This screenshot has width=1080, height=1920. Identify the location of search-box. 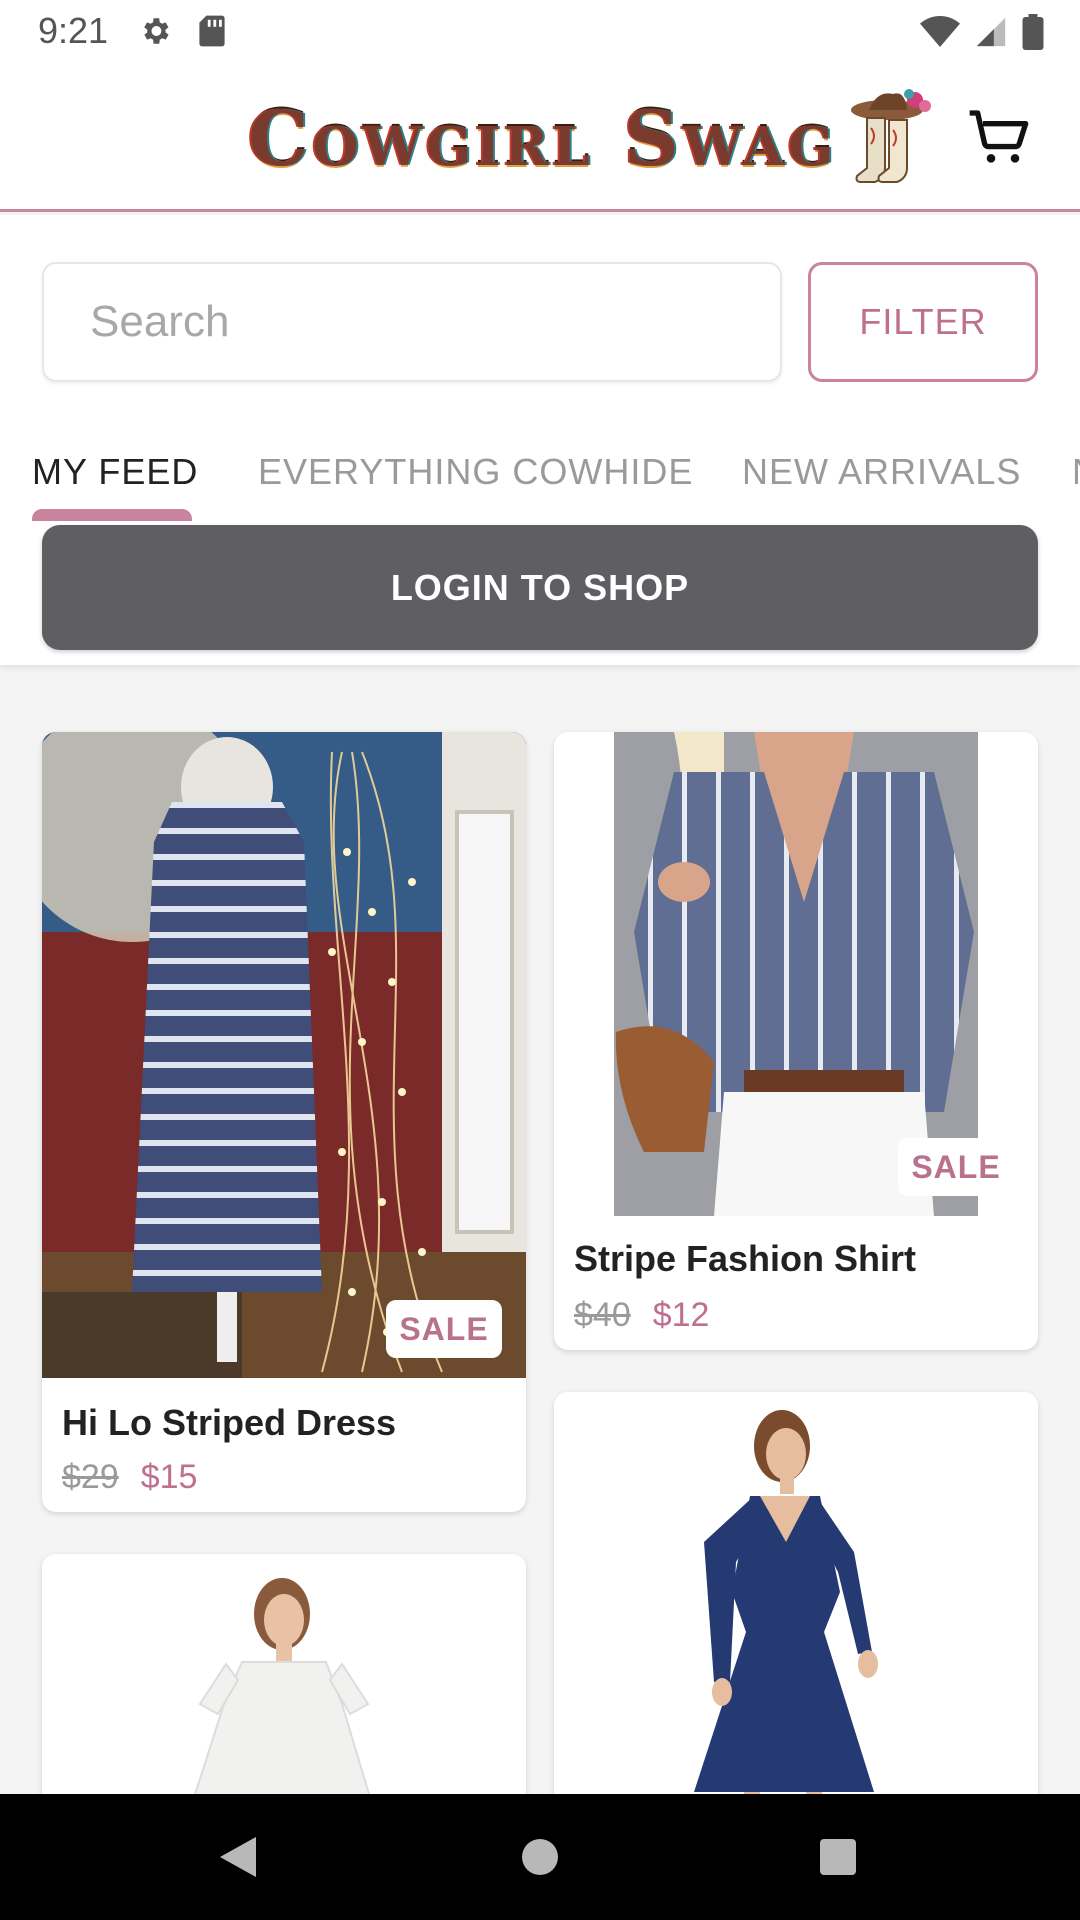
(412, 322).